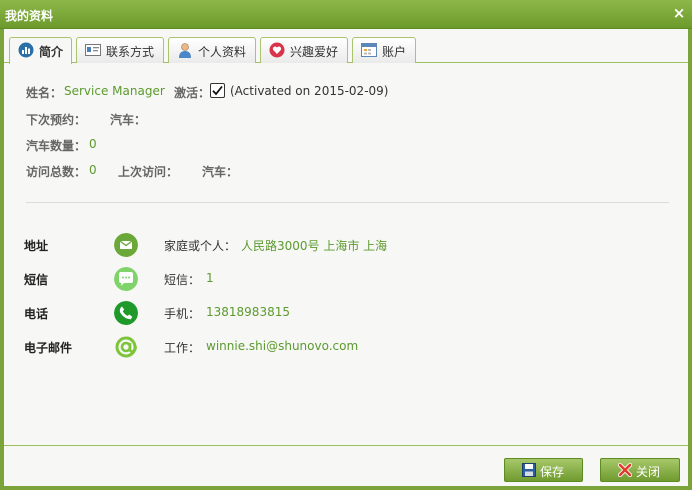 The image size is (692, 490). I want to click on car-count-label: 汽车数量：, so click(56, 146).